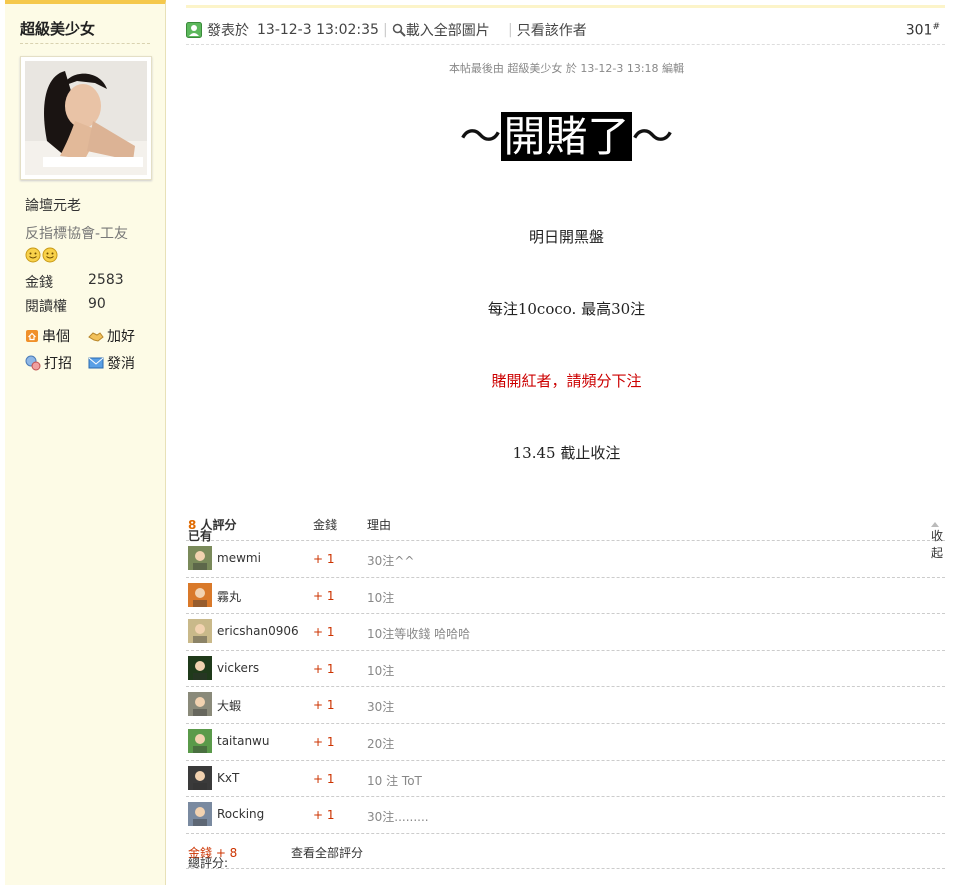 The image size is (967, 885). What do you see at coordinates (381, 597) in the screenshot?
I see `rating-reason: 10注` at bounding box center [381, 597].